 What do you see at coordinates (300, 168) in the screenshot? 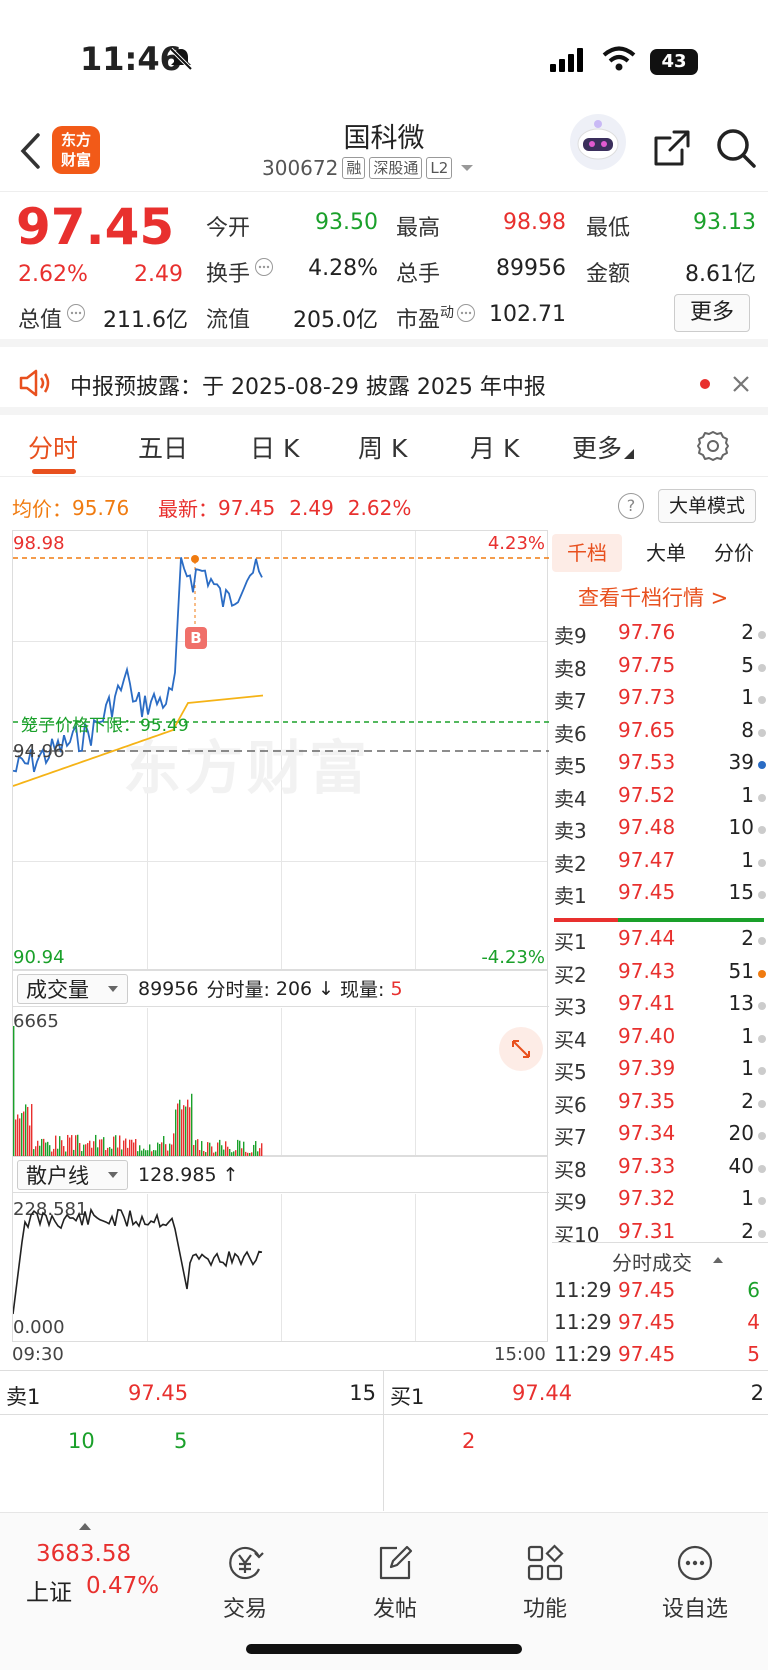
I see `stock-code: 300672` at bounding box center [300, 168].